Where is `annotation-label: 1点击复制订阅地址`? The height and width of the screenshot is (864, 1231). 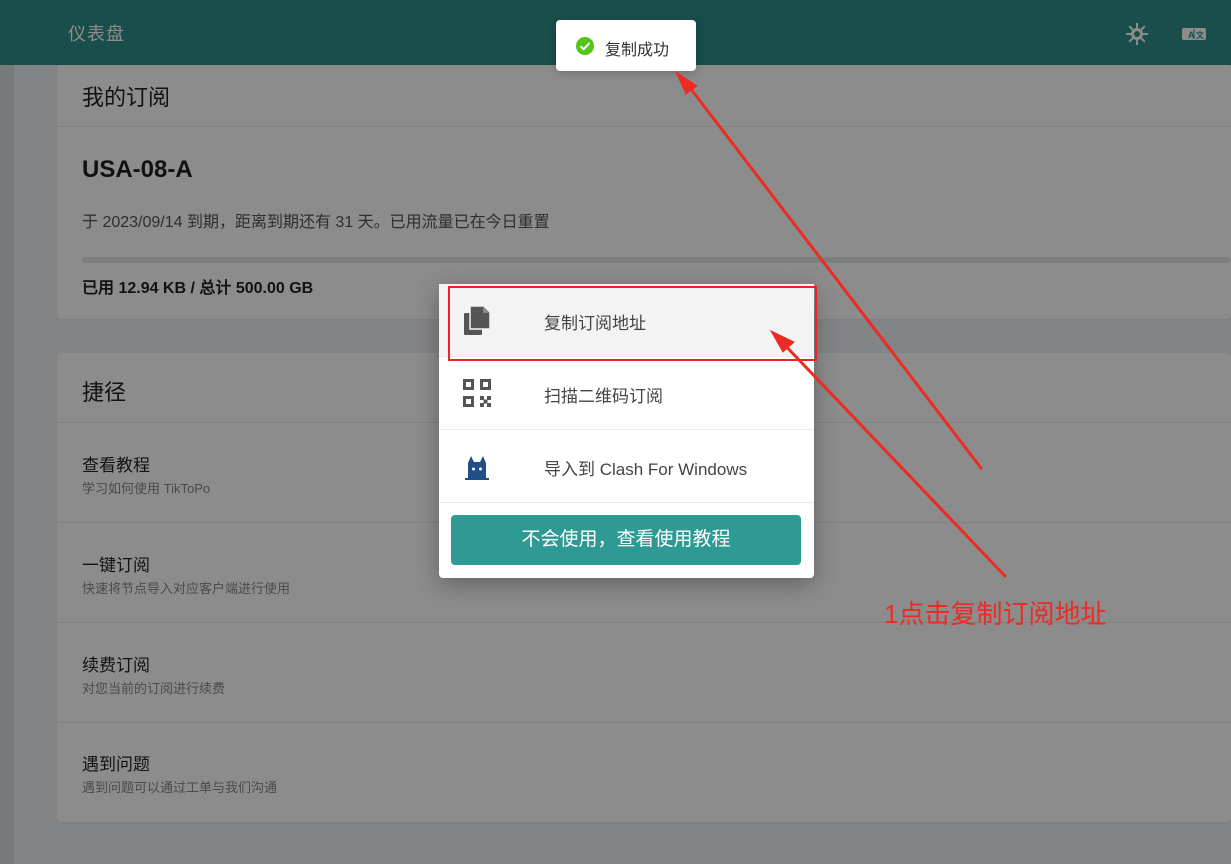 annotation-label: 1点击复制订阅地址 is located at coordinates (995, 614).